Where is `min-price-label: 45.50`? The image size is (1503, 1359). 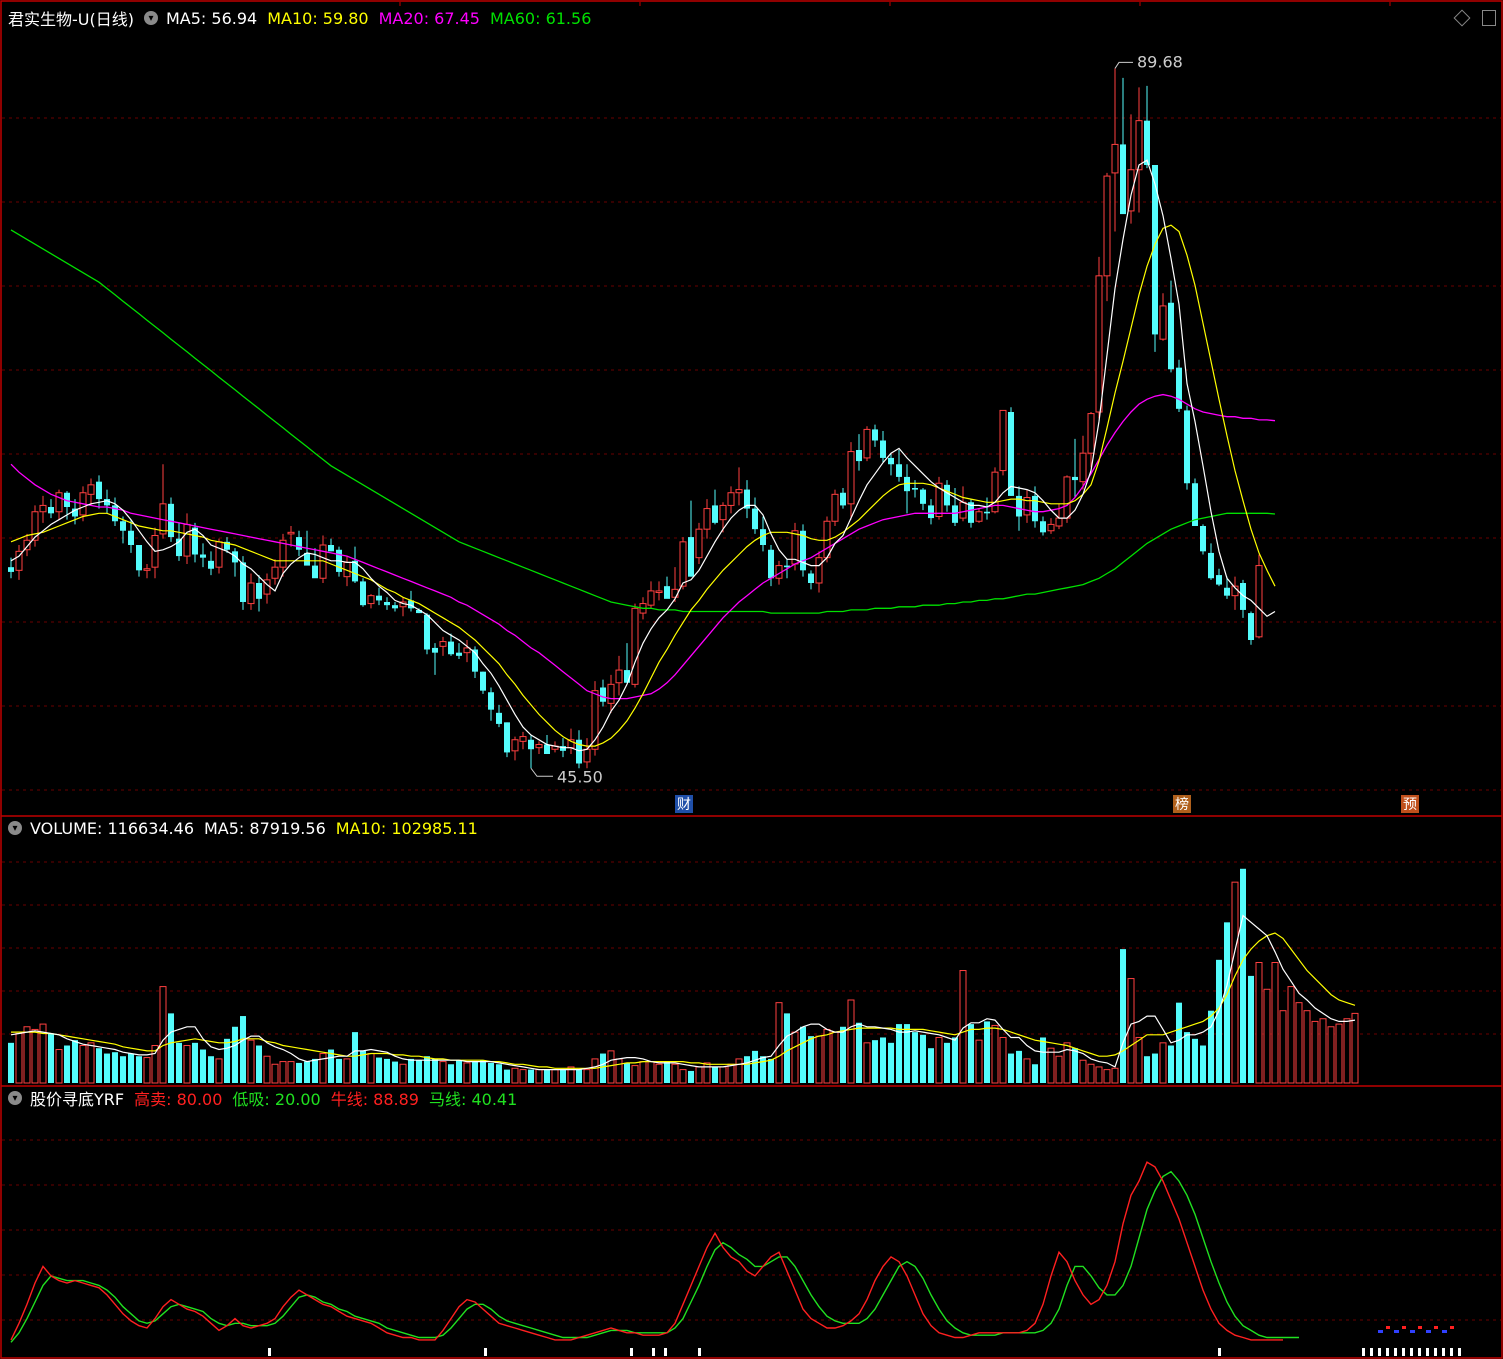
min-price-label: 45.50 is located at coordinates (580, 776).